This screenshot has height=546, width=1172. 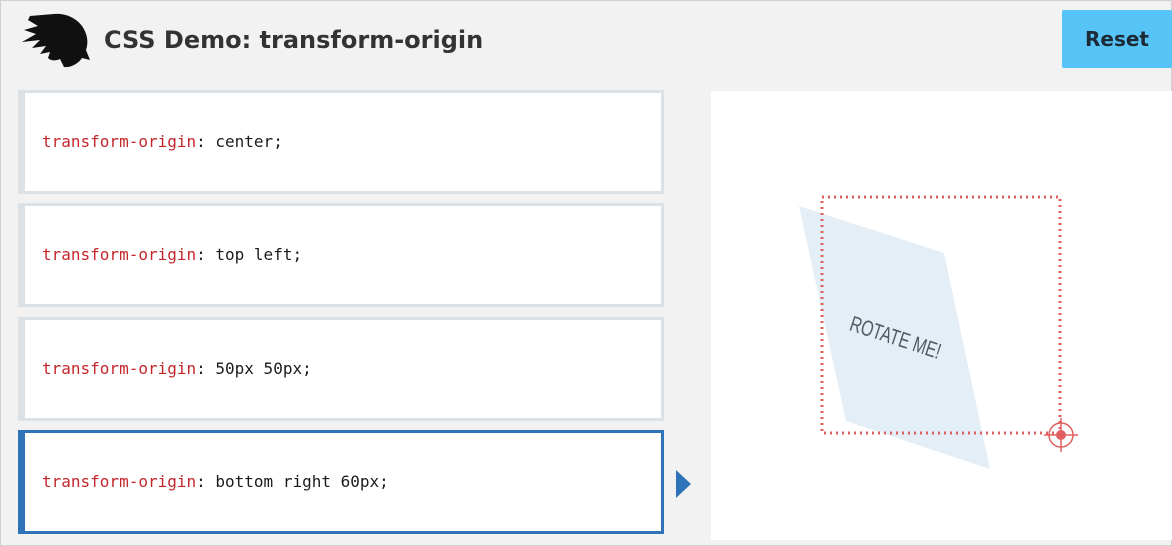 What do you see at coordinates (294, 40) in the screenshot?
I see `page-title: CSS Demo: transform-origin` at bounding box center [294, 40].